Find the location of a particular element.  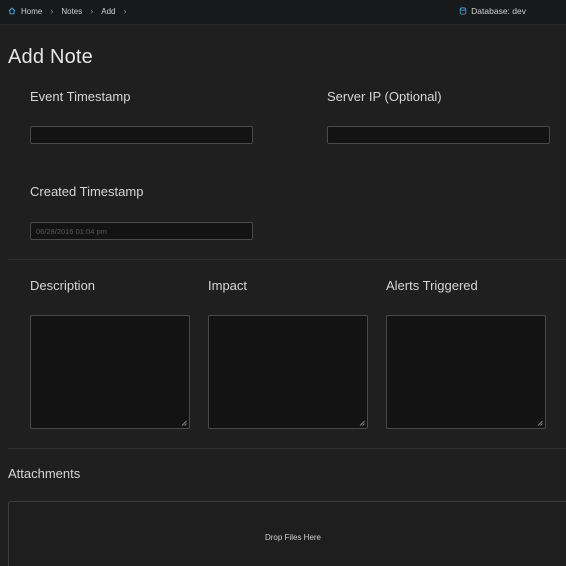

server-ip-input is located at coordinates (438, 135).